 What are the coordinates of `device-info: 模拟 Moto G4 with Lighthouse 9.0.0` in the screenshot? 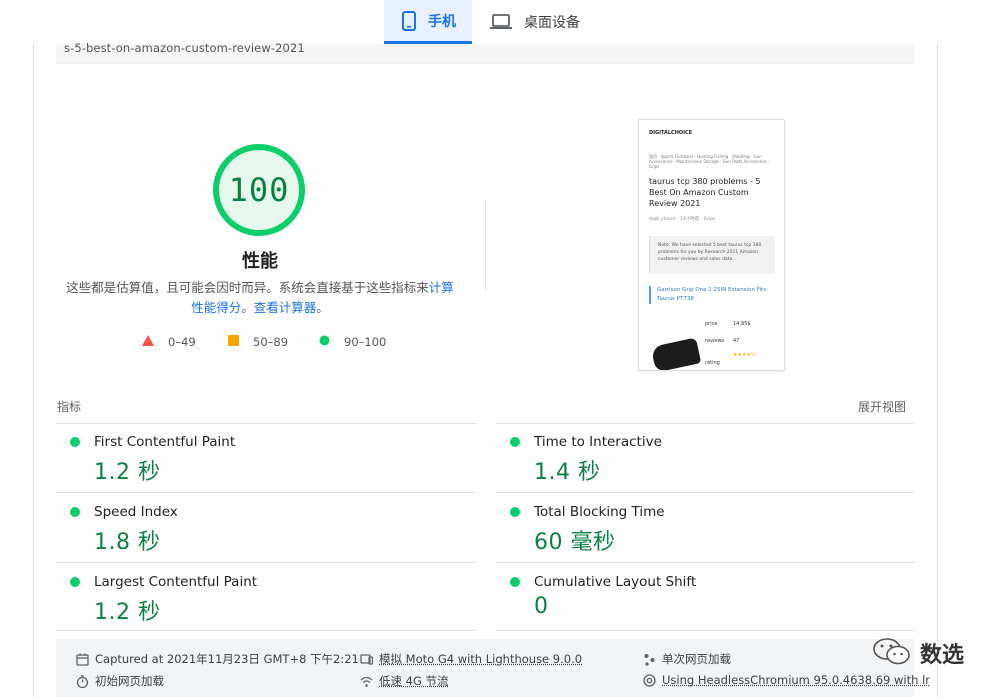 It's located at (471, 659).